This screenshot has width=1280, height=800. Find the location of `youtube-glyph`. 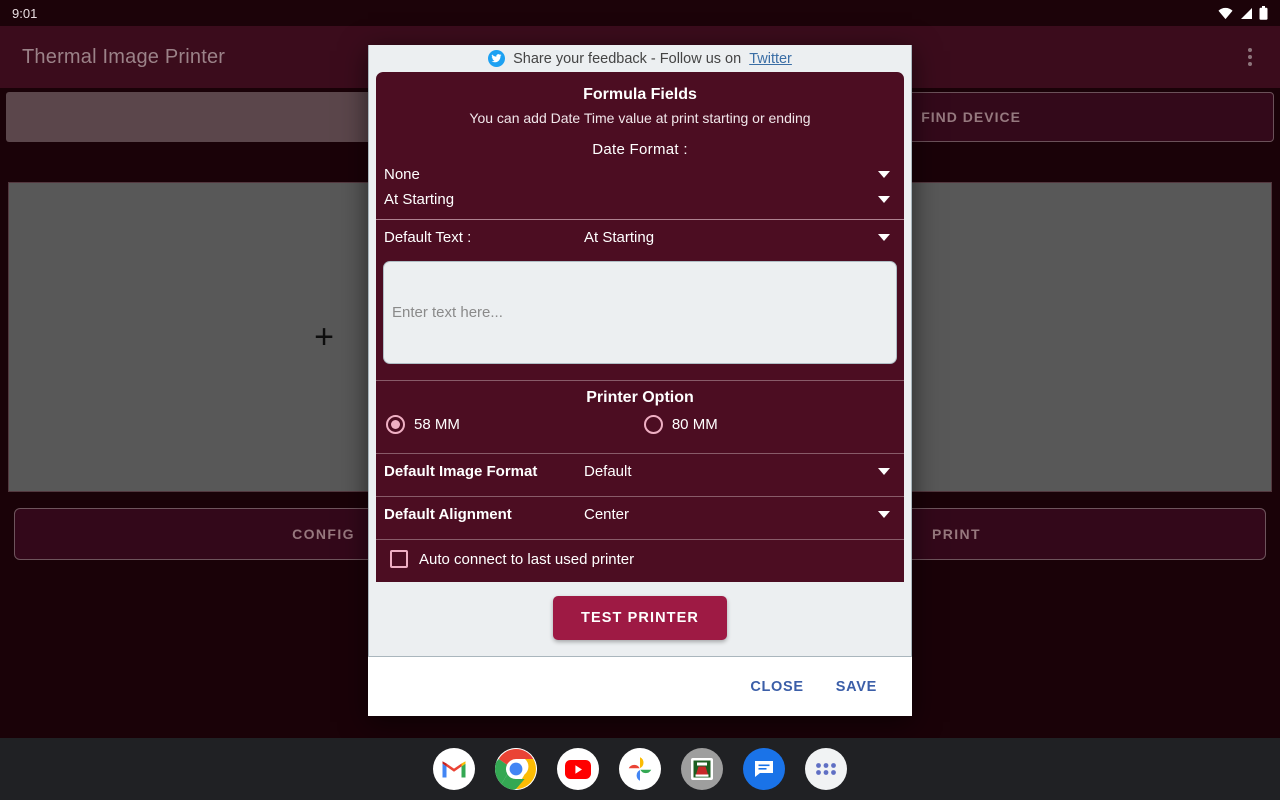

youtube-glyph is located at coordinates (578, 769).